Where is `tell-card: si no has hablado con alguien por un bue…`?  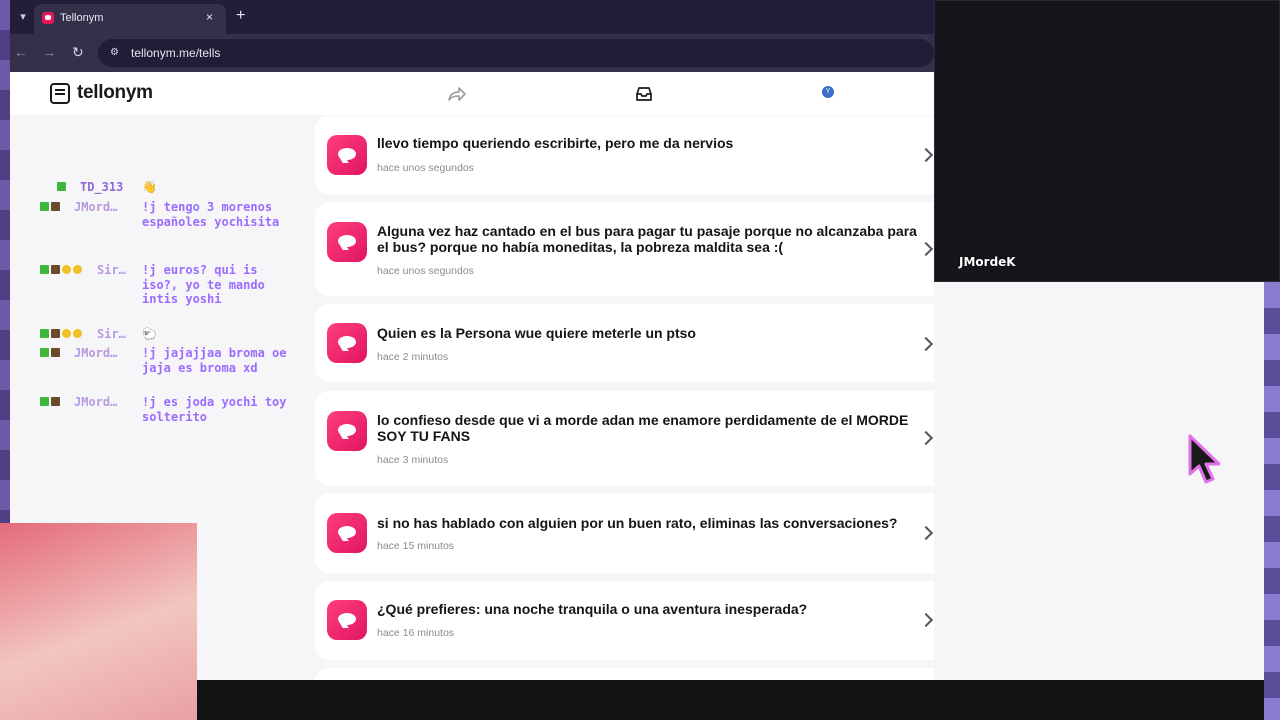 tell-card: si no has hablado con alguien por un bue… is located at coordinates (624, 533).